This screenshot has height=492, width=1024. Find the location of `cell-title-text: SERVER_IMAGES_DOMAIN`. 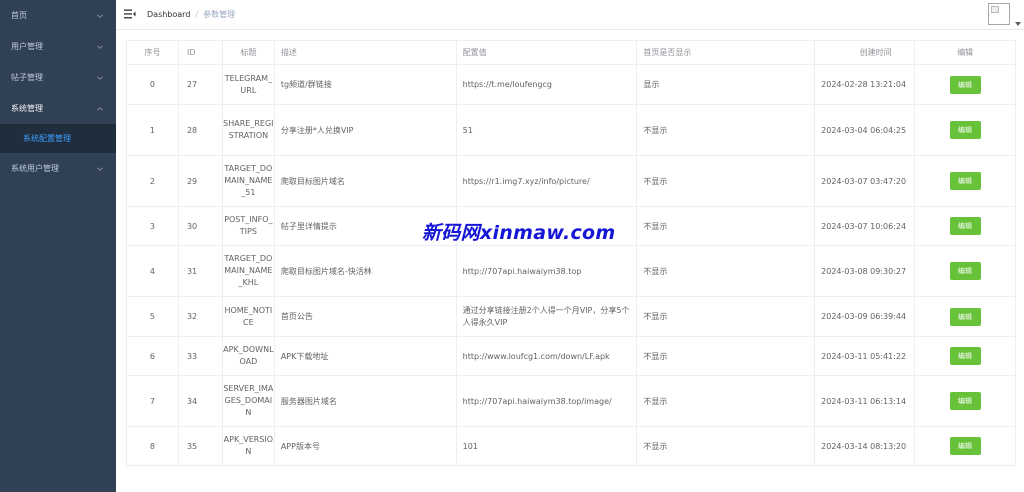

cell-title-text: SERVER_IMAGES_DOMAIN is located at coordinates (248, 400).